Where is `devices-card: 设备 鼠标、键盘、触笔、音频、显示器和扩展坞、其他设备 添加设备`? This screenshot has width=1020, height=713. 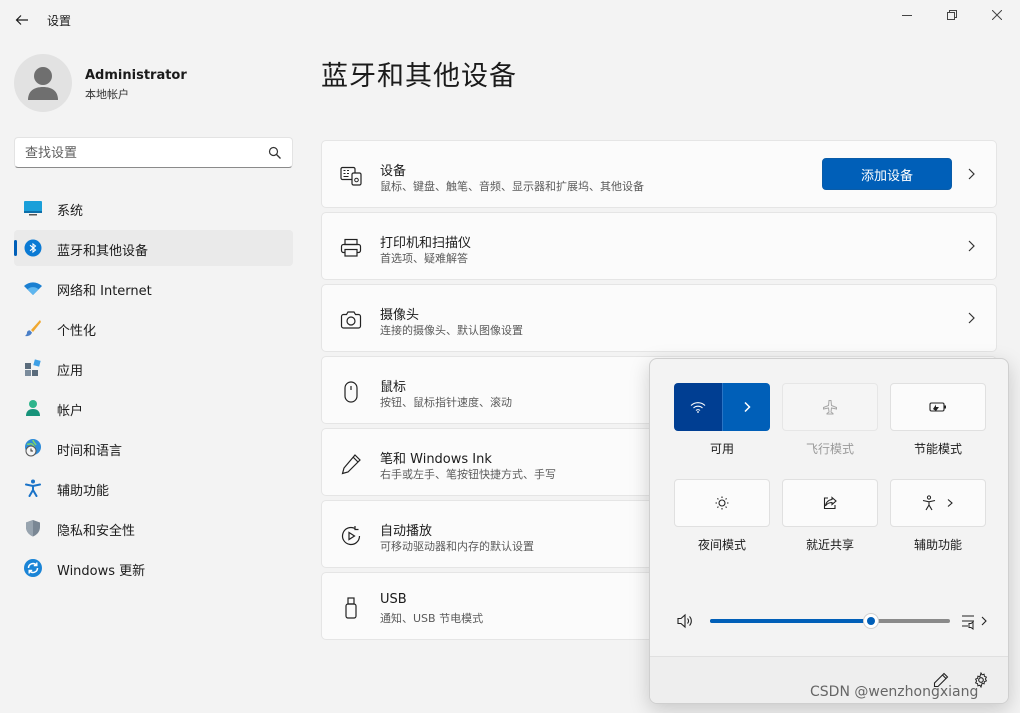
devices-card: 设备 鼠标、键盘、触笔、音频、显示器和扩展坞、其他设备 添加设备 is located at coordinates (659, 174).